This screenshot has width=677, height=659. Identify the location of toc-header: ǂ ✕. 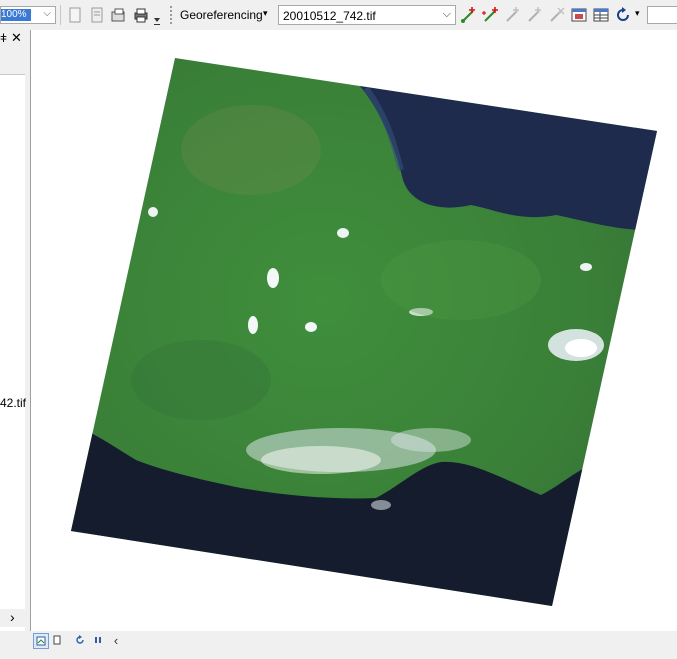
(15, 38).